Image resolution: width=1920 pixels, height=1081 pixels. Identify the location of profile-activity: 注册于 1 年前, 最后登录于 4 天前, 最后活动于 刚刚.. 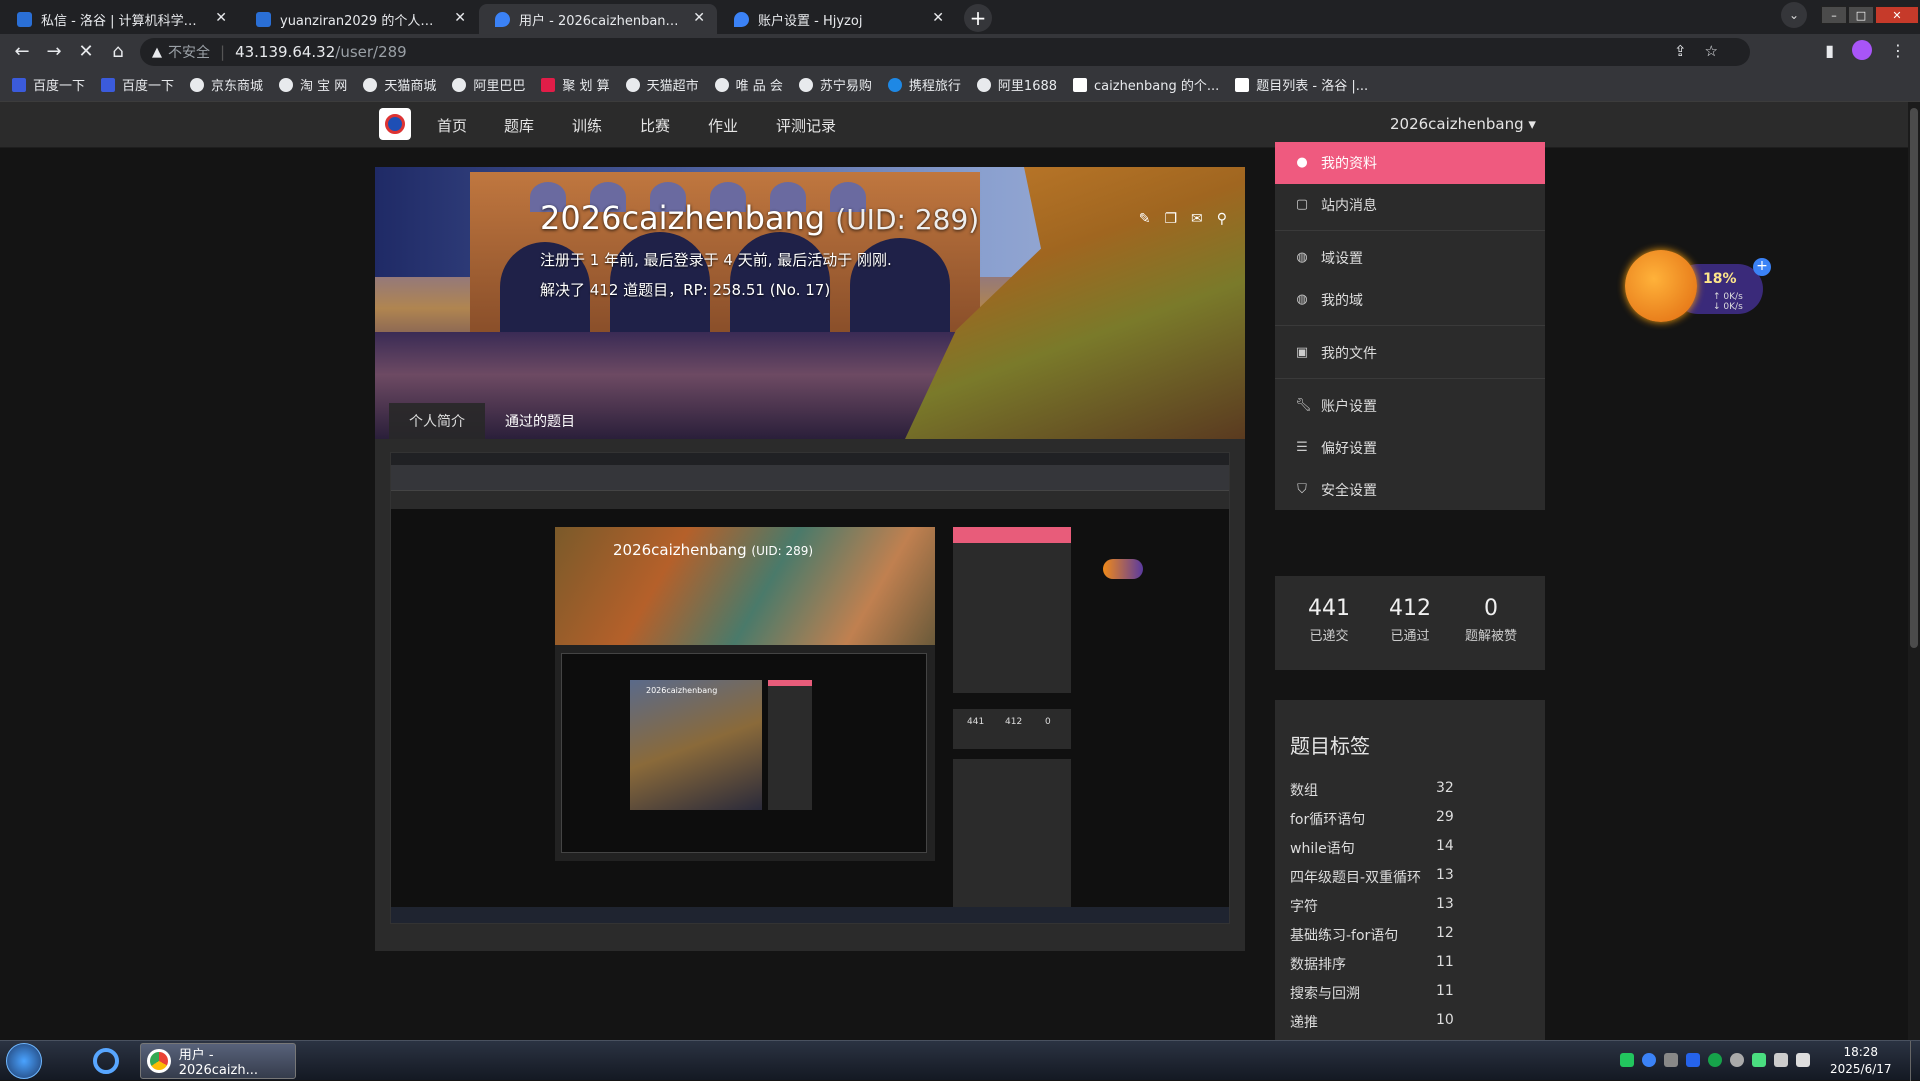
(716, 260).